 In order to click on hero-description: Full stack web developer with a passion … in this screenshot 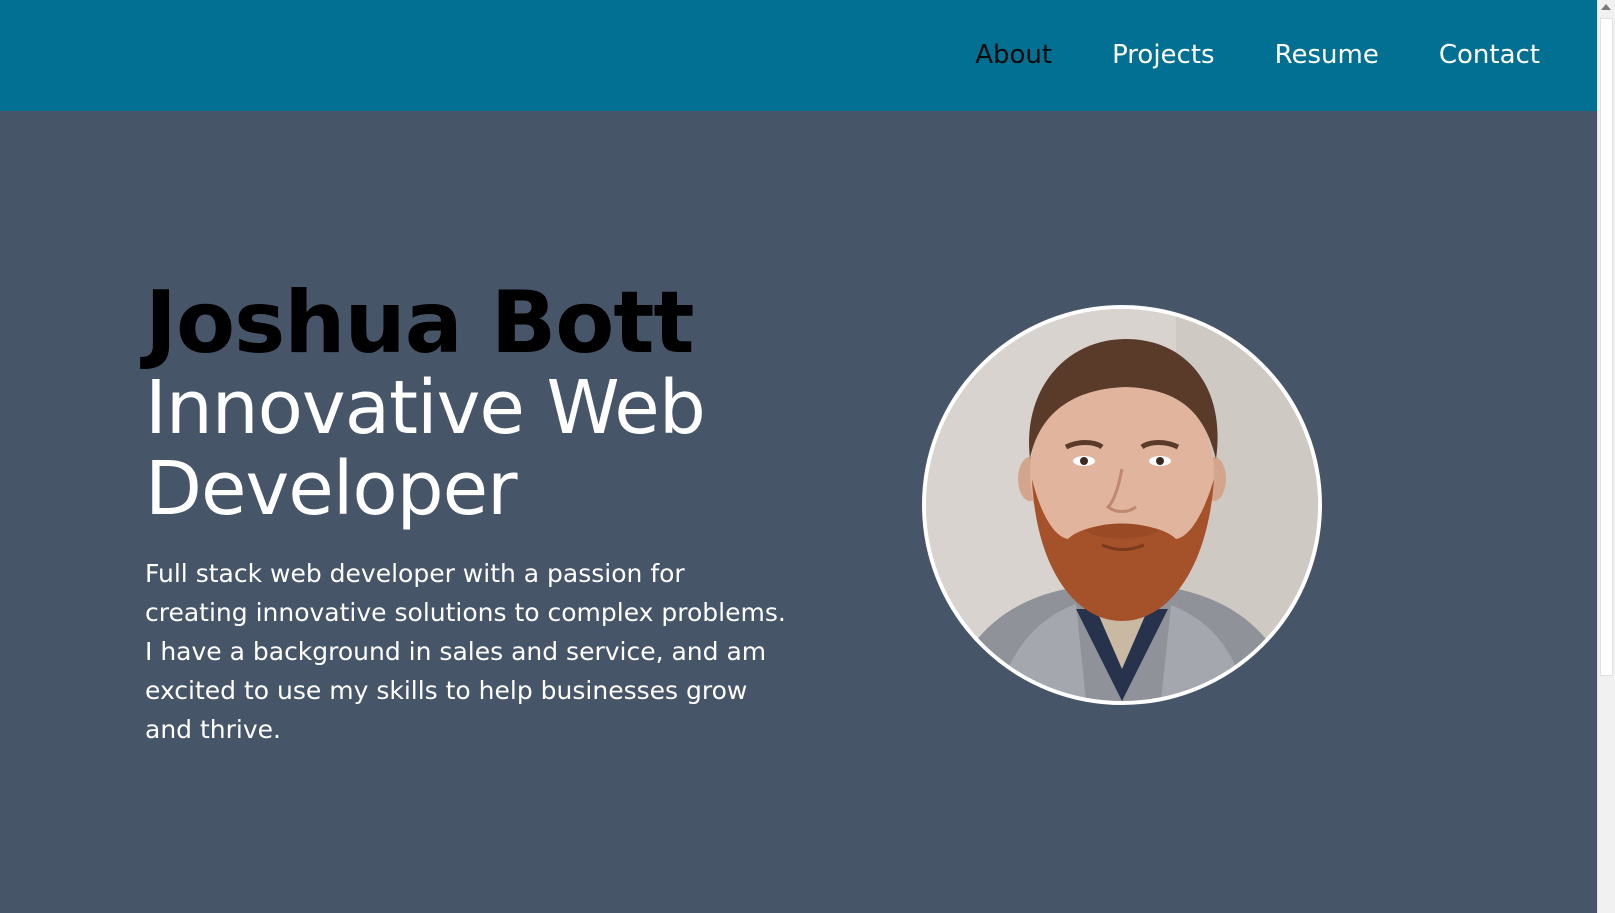, I will do `click(465, 651)`.